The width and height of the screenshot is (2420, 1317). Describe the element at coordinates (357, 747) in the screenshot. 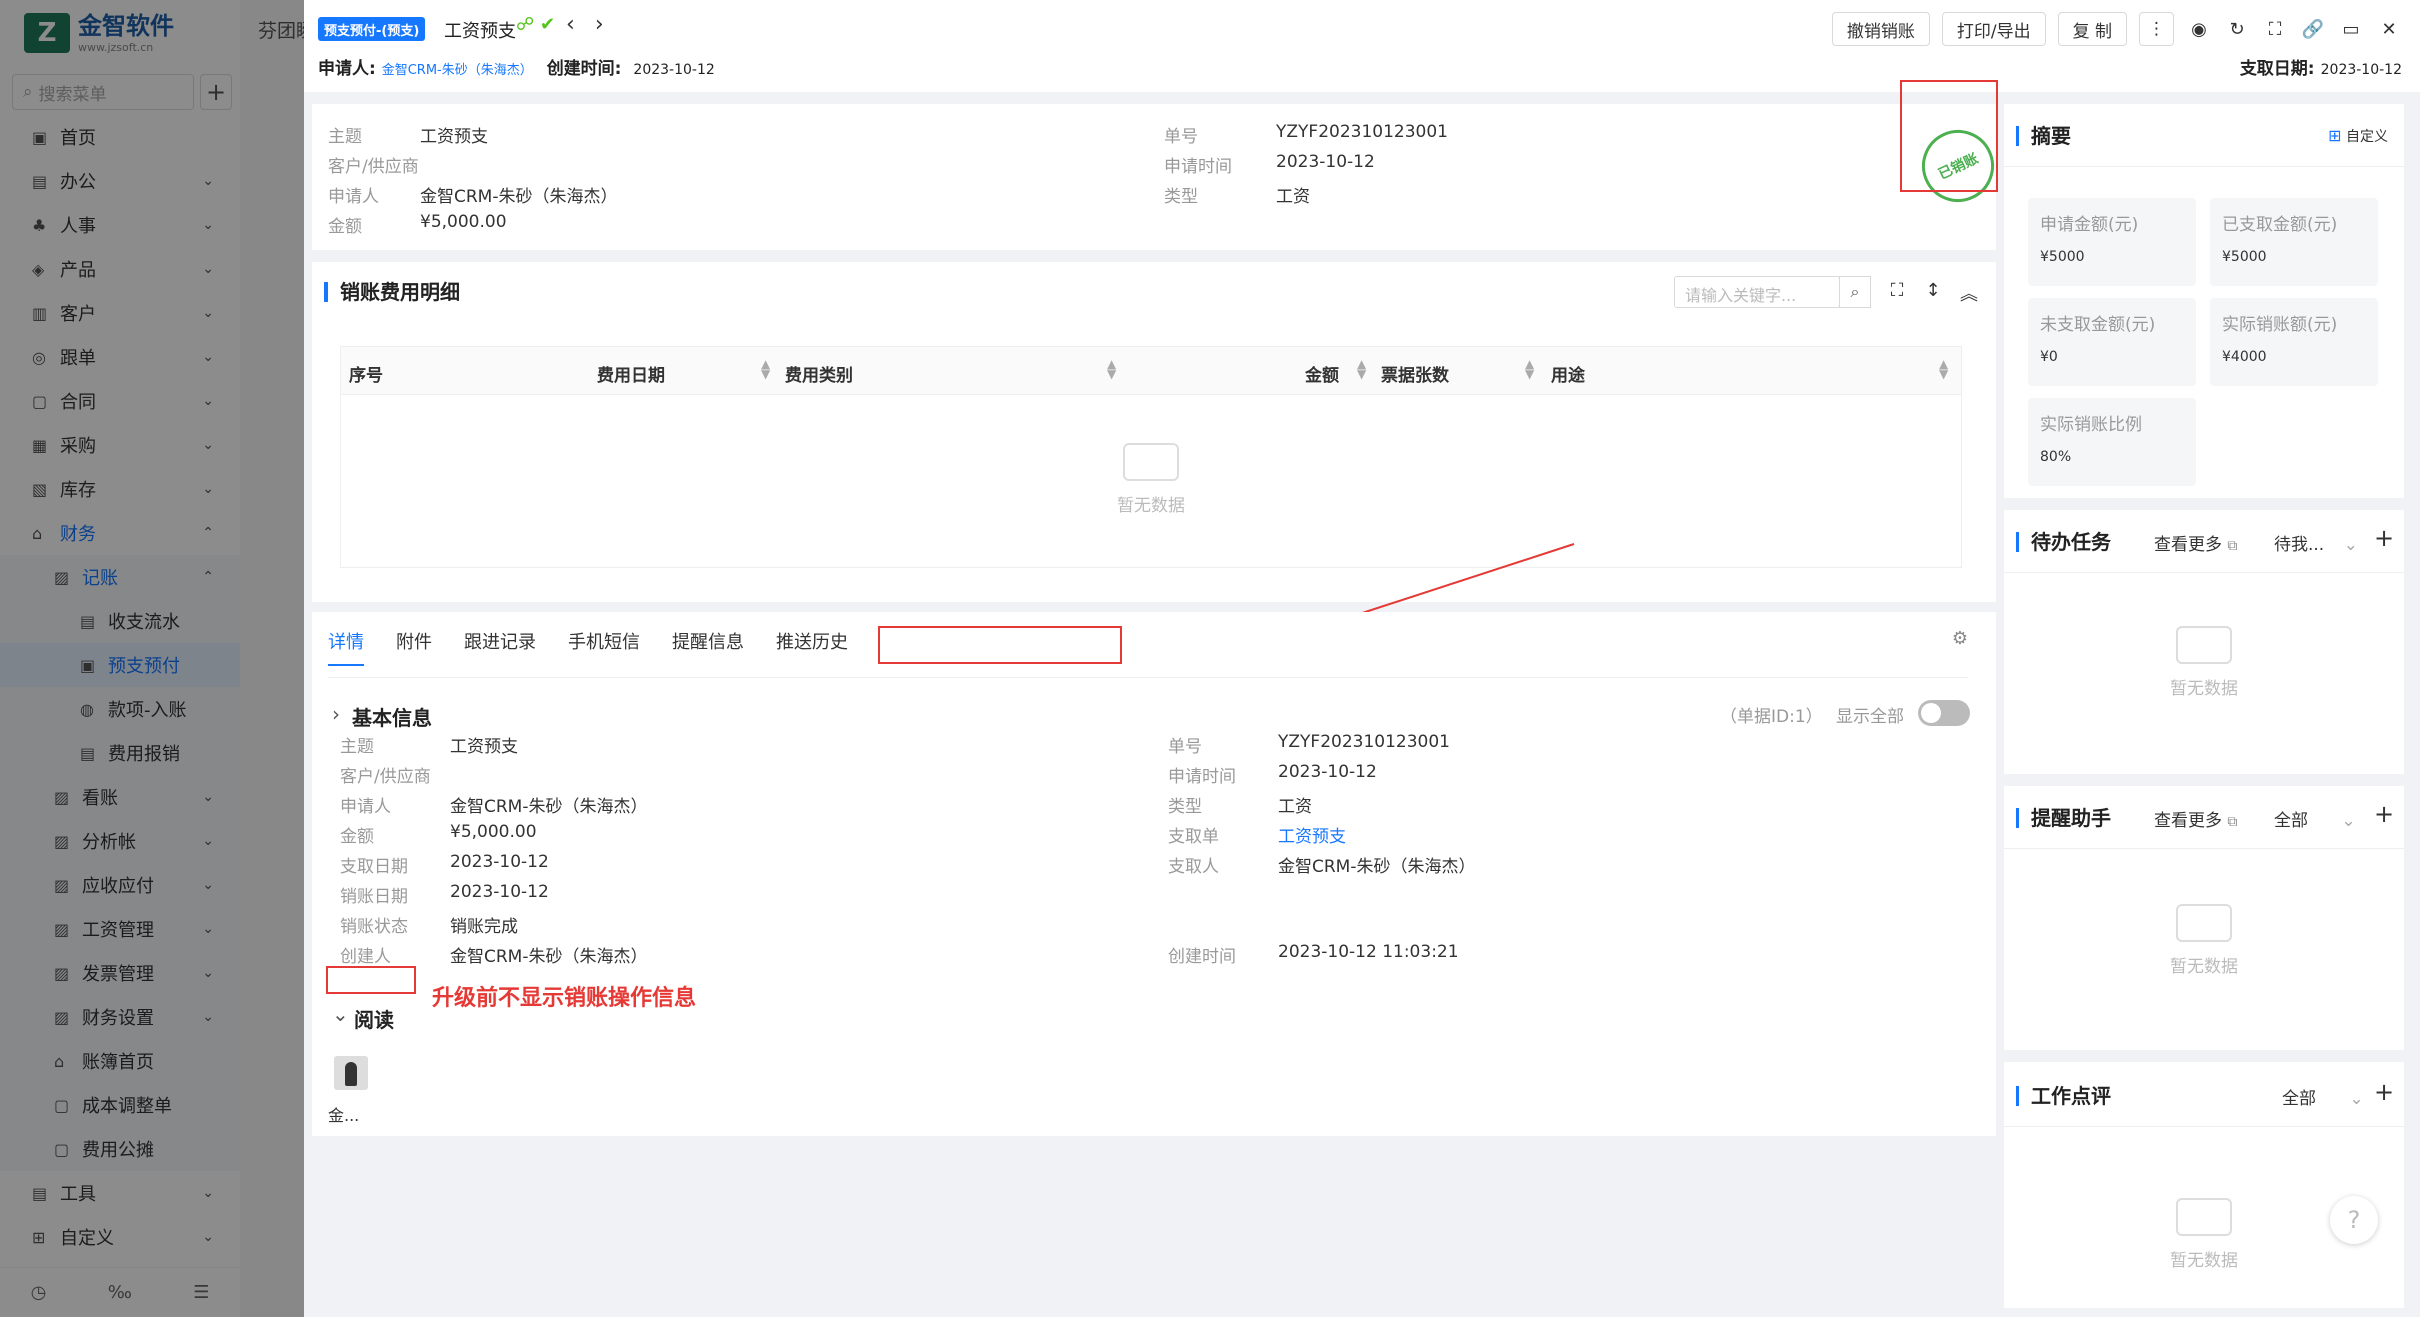

I see `basic-field-label: 主题` at that location.